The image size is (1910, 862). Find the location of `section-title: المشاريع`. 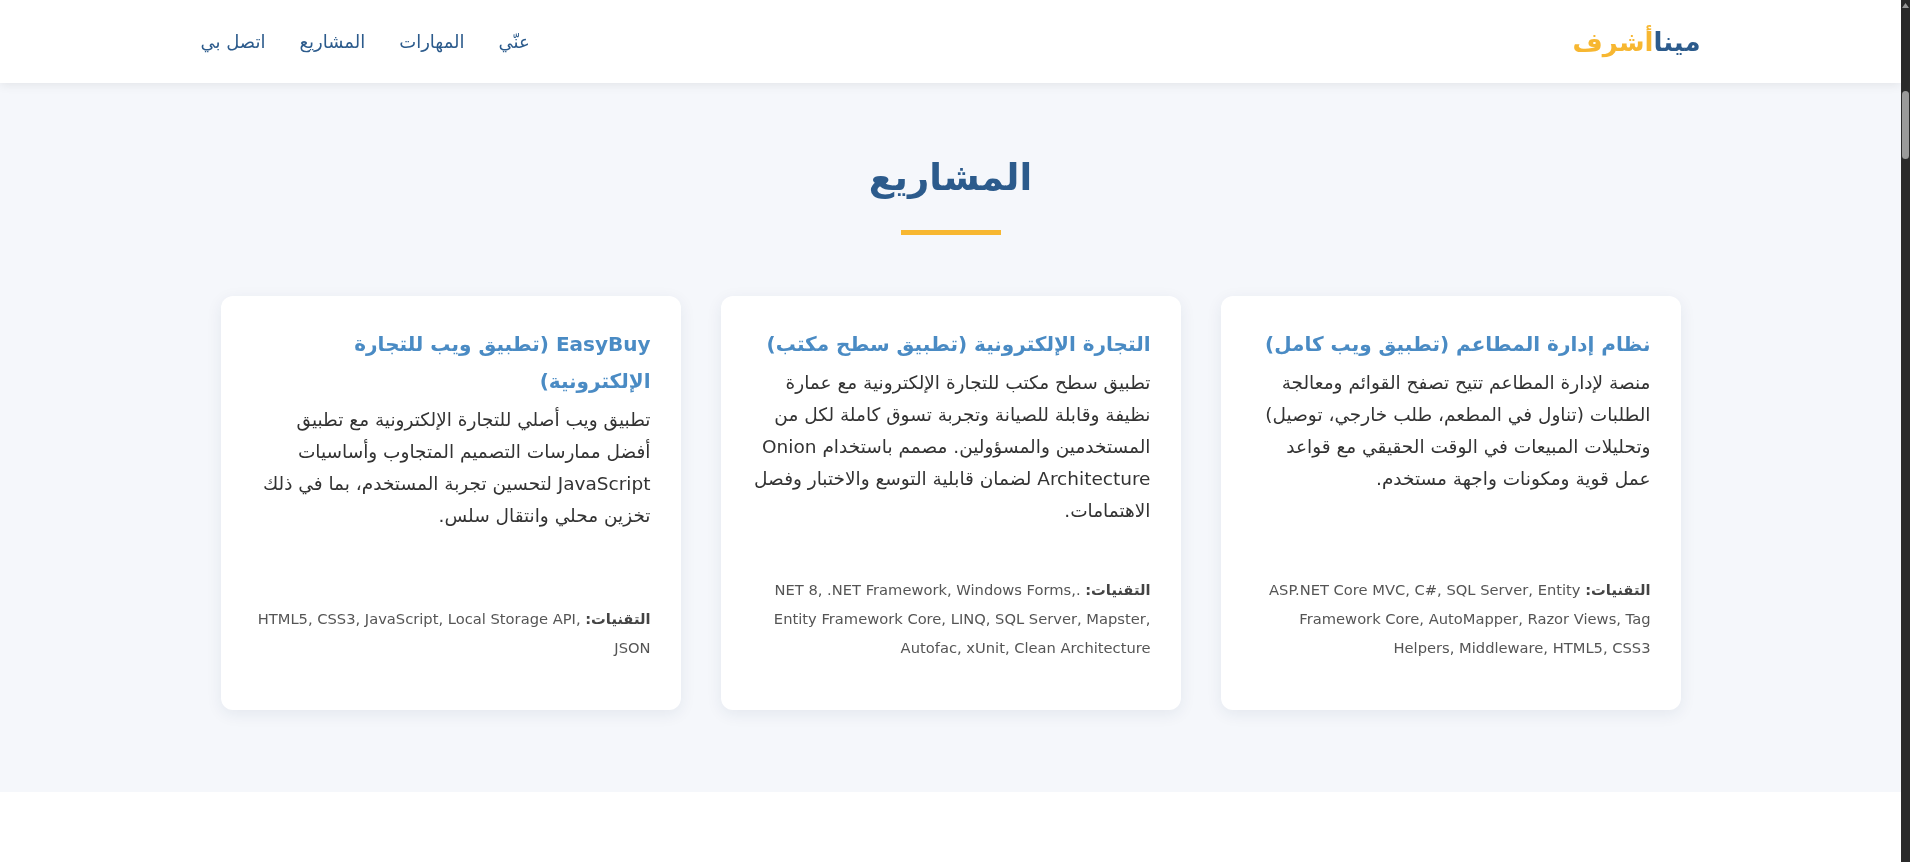

section-title: المشاريع is located at coordinates (950, 178).